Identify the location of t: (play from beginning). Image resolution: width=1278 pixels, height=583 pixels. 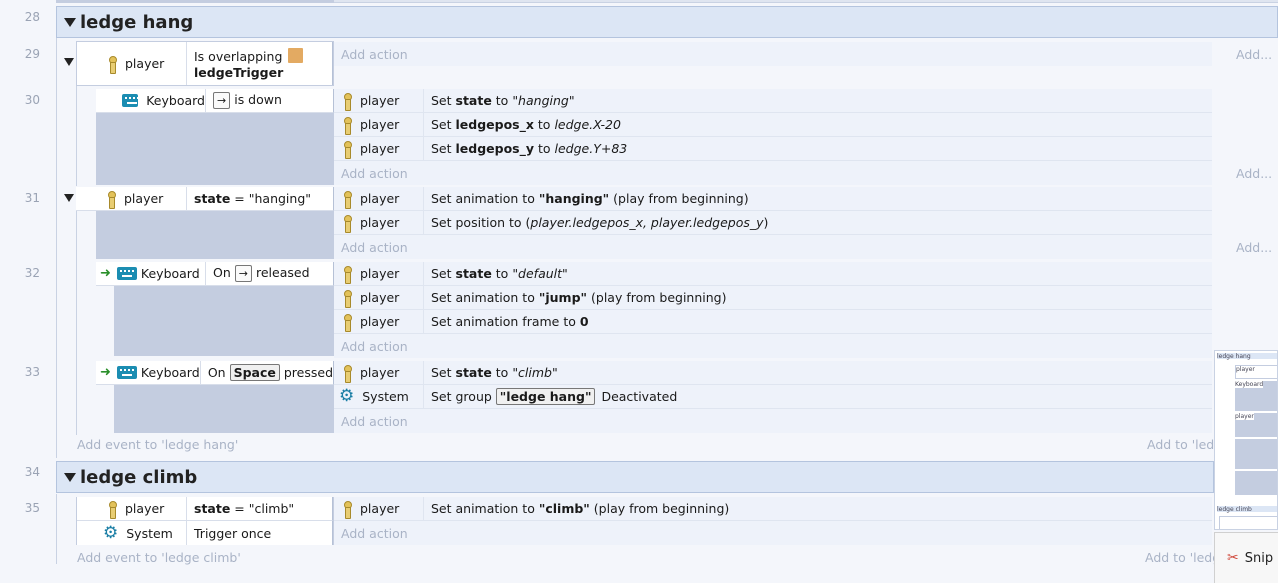
(659, 508).